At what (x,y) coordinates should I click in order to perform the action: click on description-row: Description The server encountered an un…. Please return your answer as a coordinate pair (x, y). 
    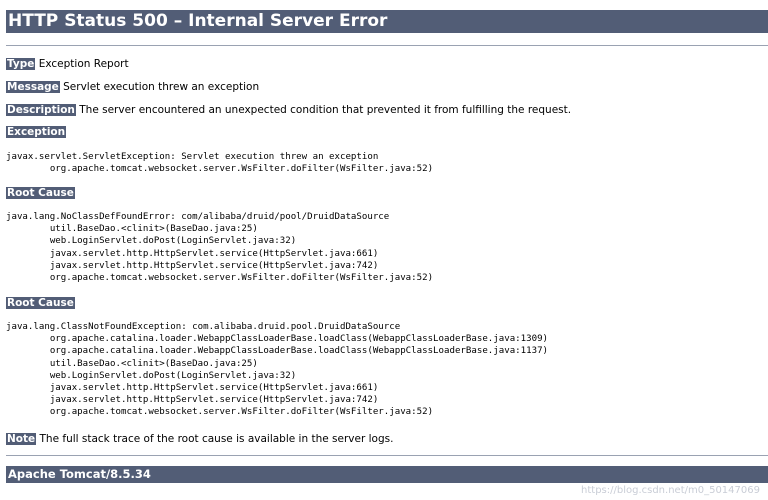
    Looking at the image, I should click on (288, 110).